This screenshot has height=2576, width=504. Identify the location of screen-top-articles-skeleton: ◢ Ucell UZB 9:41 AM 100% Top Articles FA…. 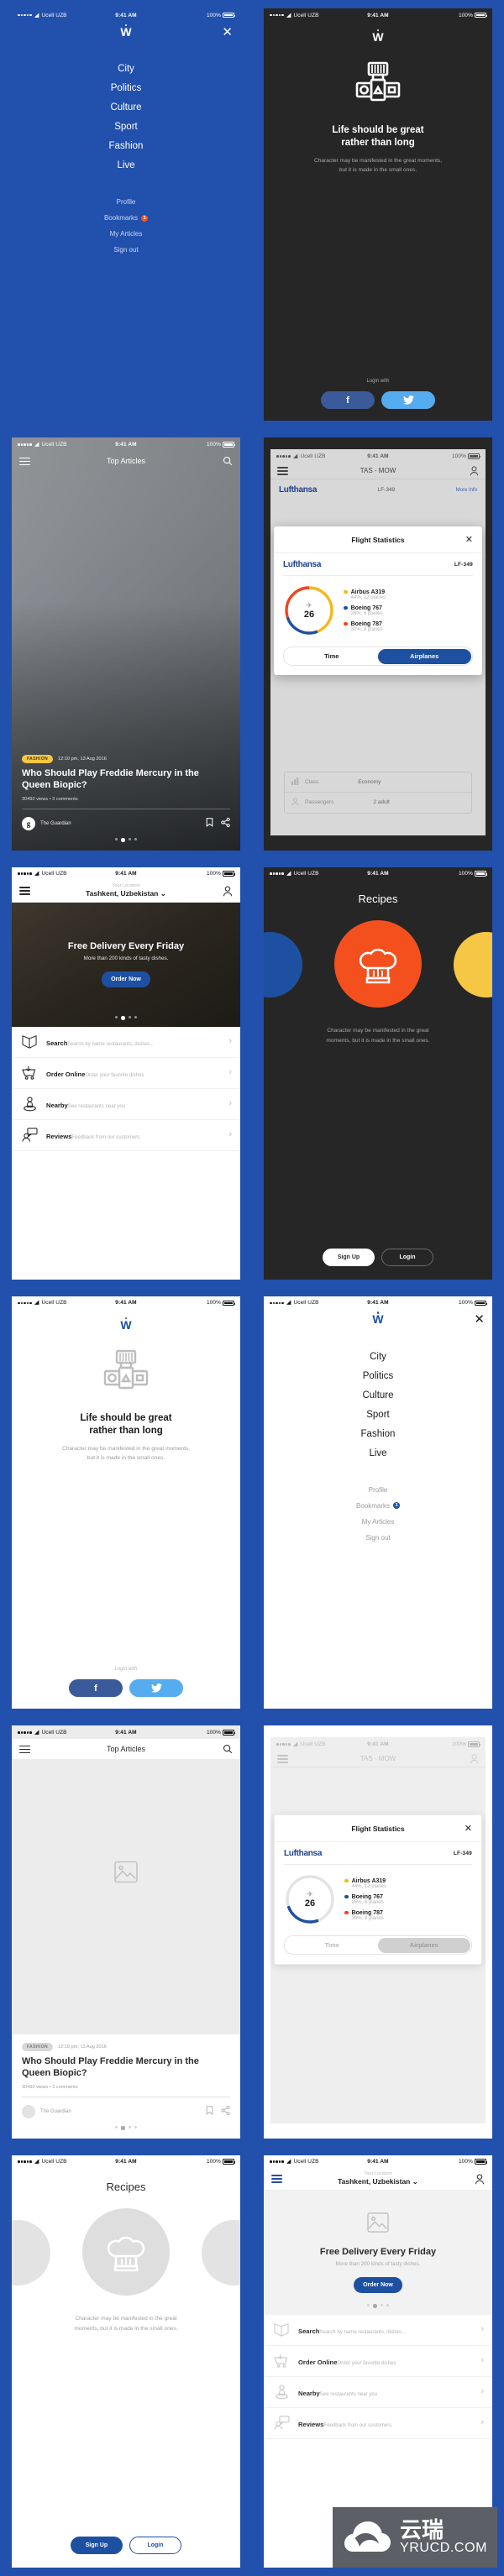
(126, 1932).